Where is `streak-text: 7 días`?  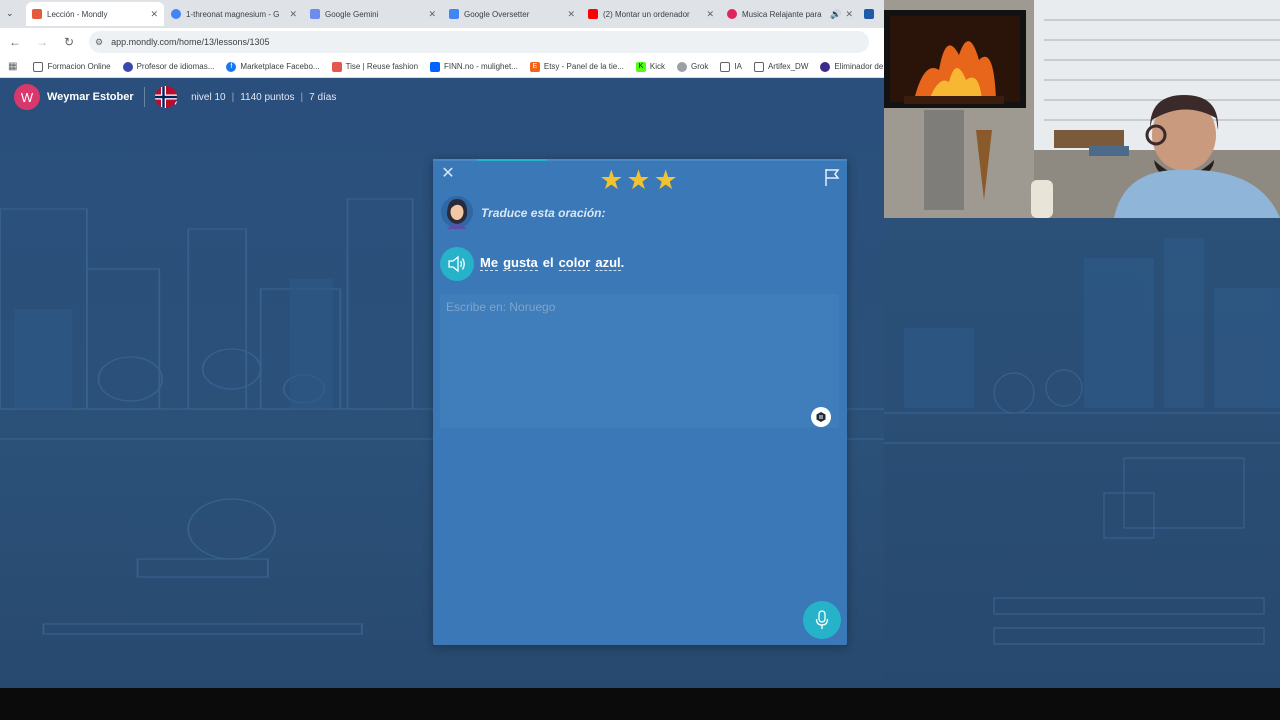
streak-text: 7 días is located at coordinates (323, 97).